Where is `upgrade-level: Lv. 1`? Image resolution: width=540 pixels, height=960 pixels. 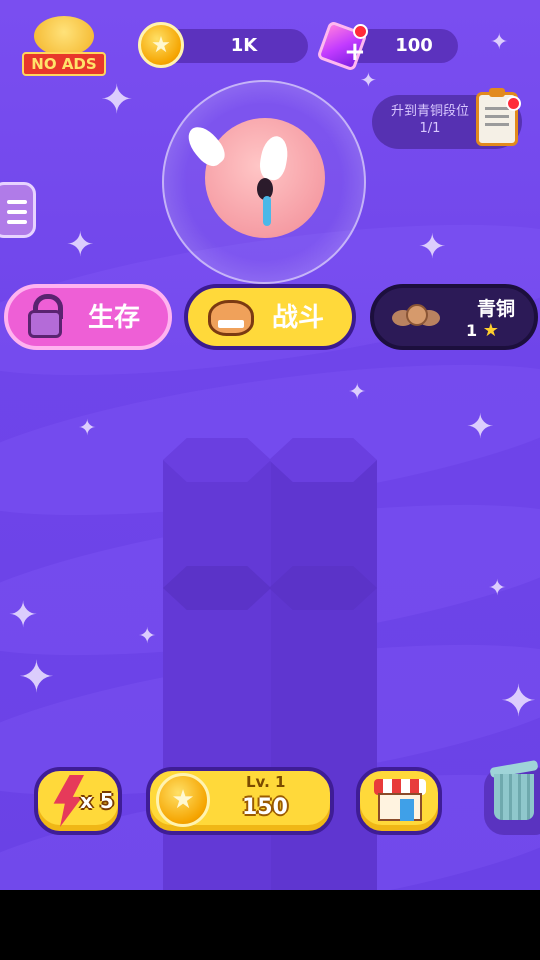 upgrade-level: Lv. 1 is located at coordinates (266, 782).